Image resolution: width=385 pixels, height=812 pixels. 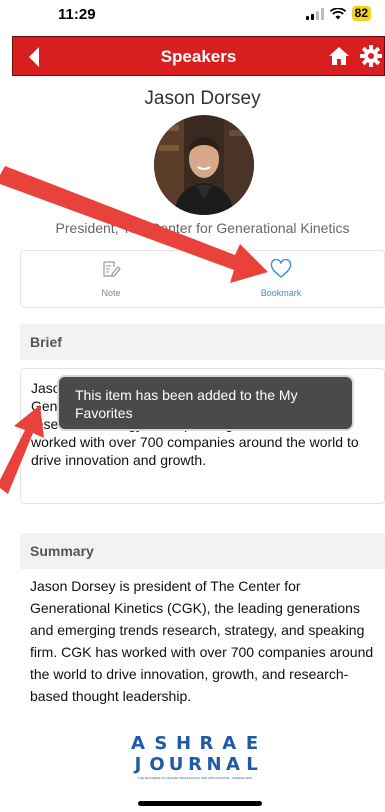 What do you see at coordinates (200, 803) in the screenshot?
I see `home-indicator` at bounding box center [200, 803].